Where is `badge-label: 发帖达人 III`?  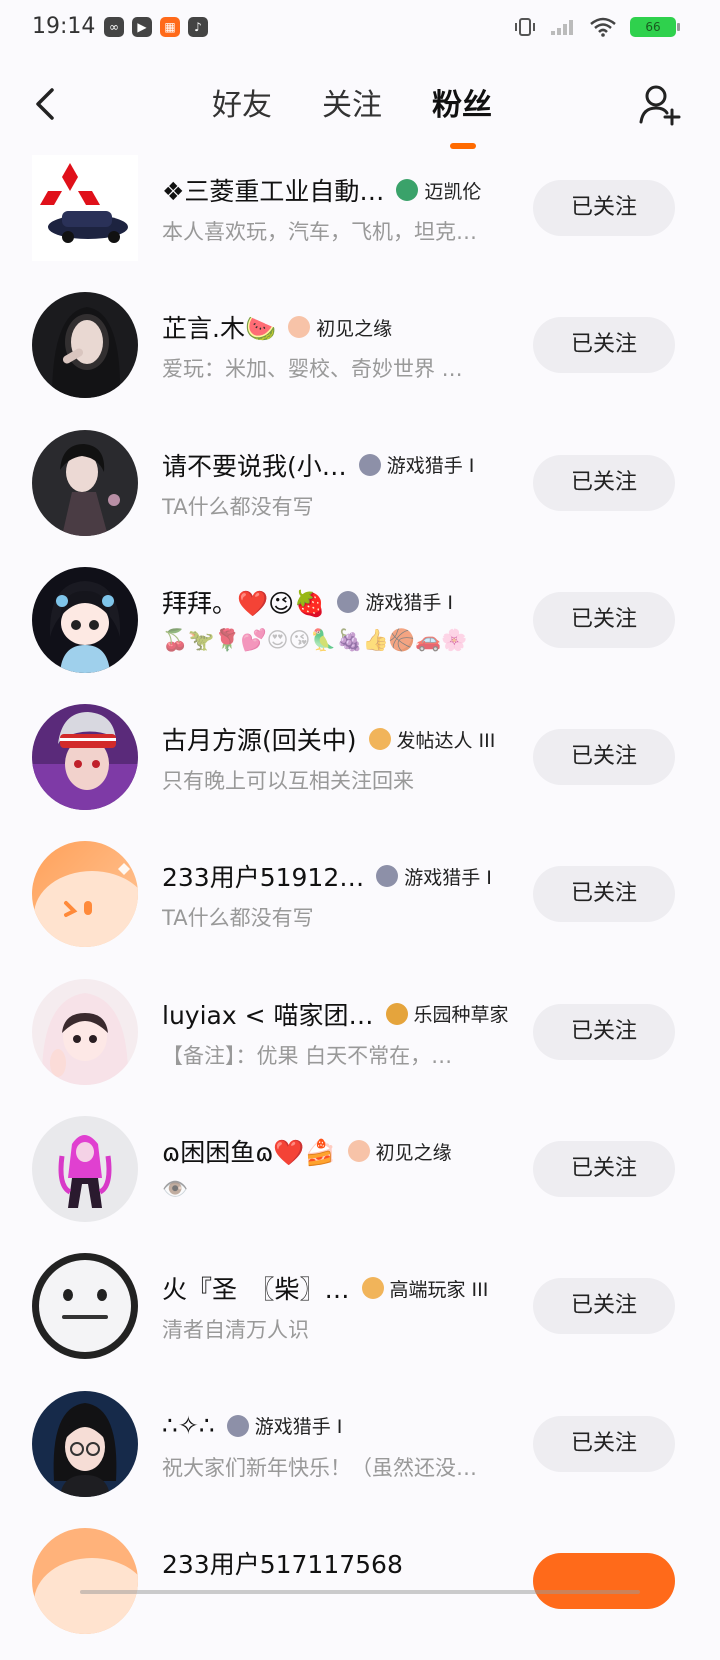
badge-label: 发帖达人 III is located at coordinates (446, 740).